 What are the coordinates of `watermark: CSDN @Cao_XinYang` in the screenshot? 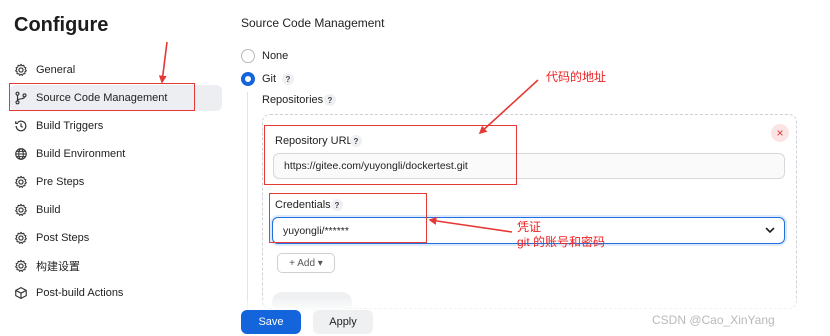 It's located at (713, 320).